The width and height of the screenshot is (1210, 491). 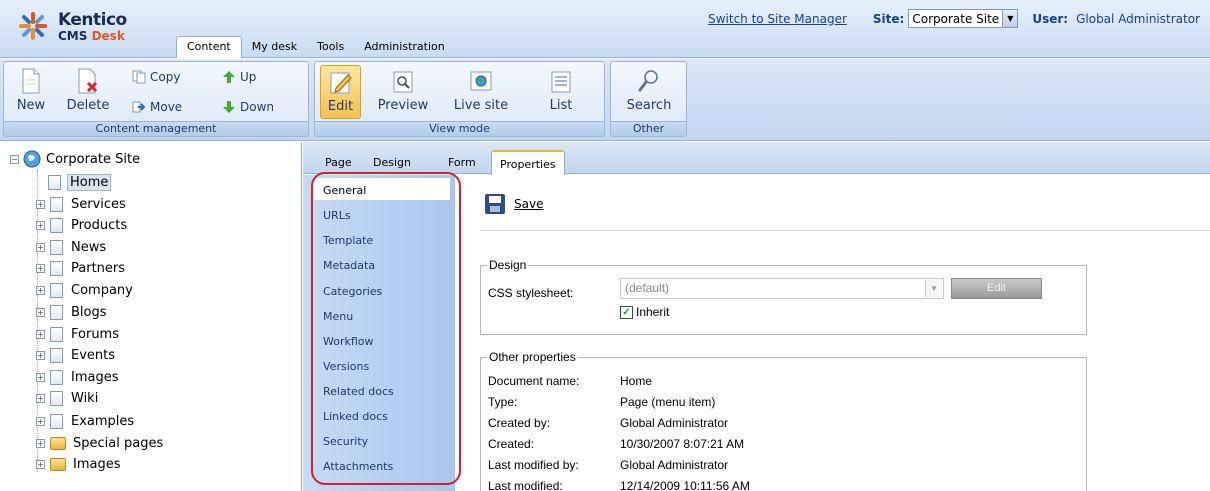 I want to click on logo-product: CMS Desk, so click(x=91, y=36).